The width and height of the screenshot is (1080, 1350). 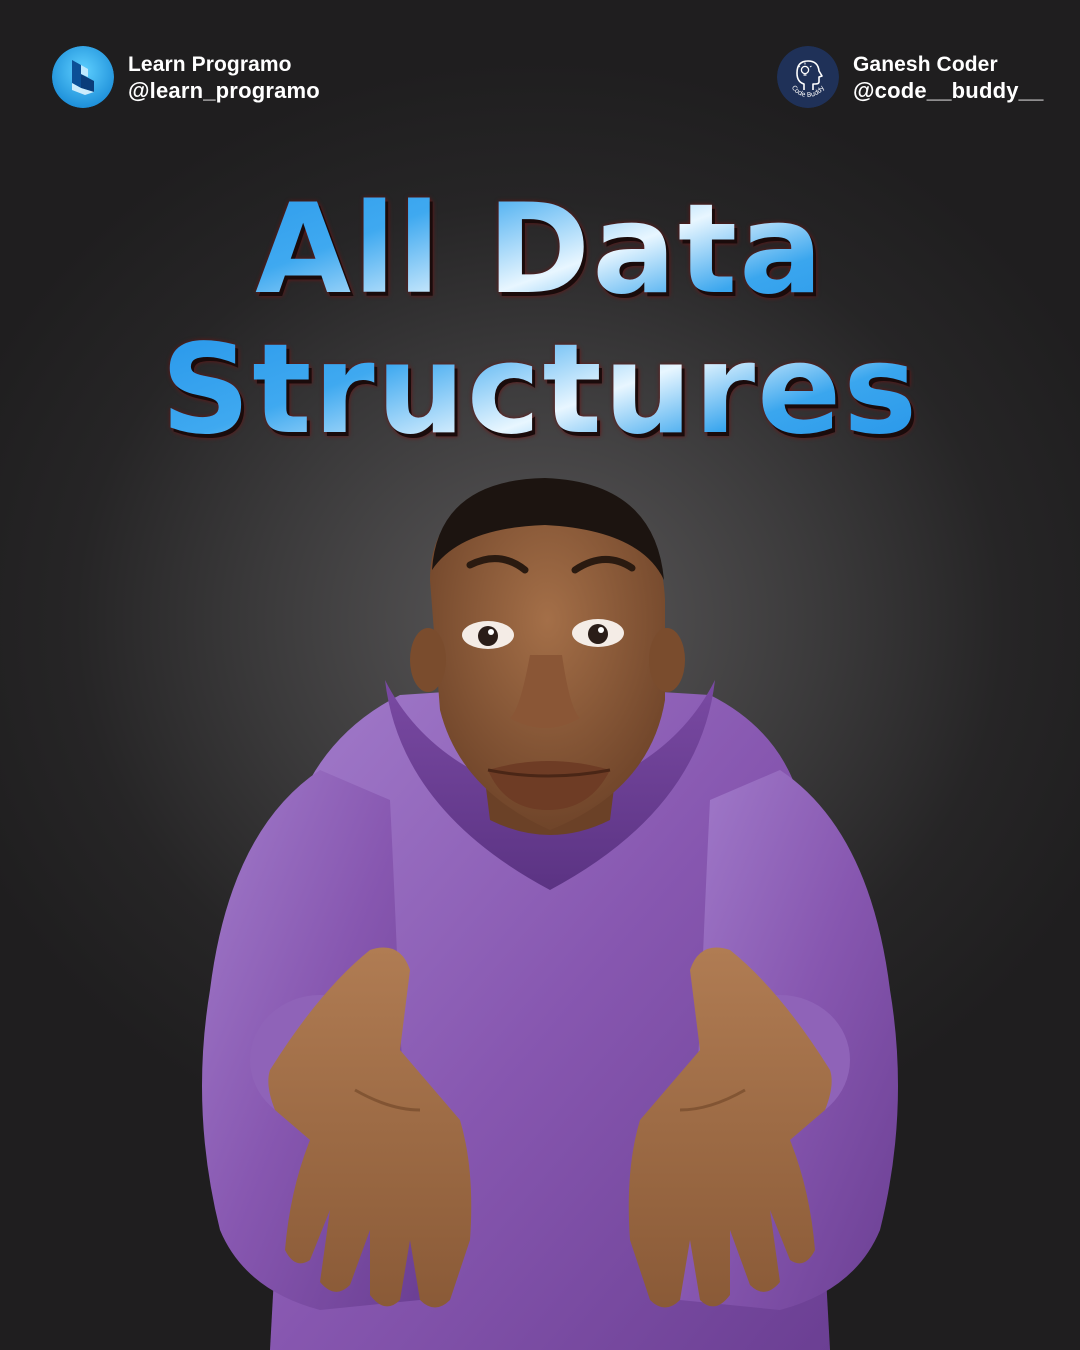 What do you see at coordinates (808, 77) in the screenshot?
I see `code-buddy-logo-icon: Code Buddy` at bounding box center [808, 77].